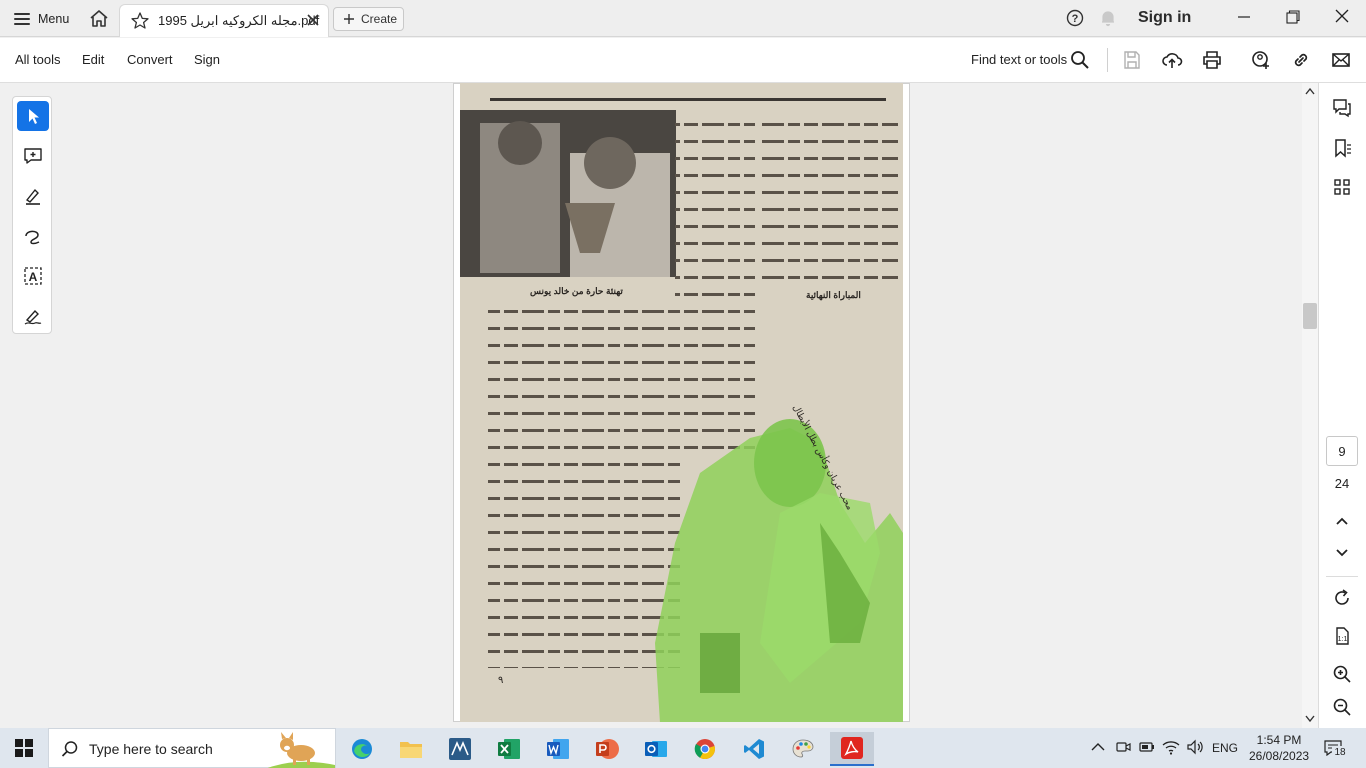  What do you see at coordinates (239, 20) in the screenshot?
I see `tab-title: مجله الكروكيه ابريل 1995.pdf` at bounding box center [239, 20].